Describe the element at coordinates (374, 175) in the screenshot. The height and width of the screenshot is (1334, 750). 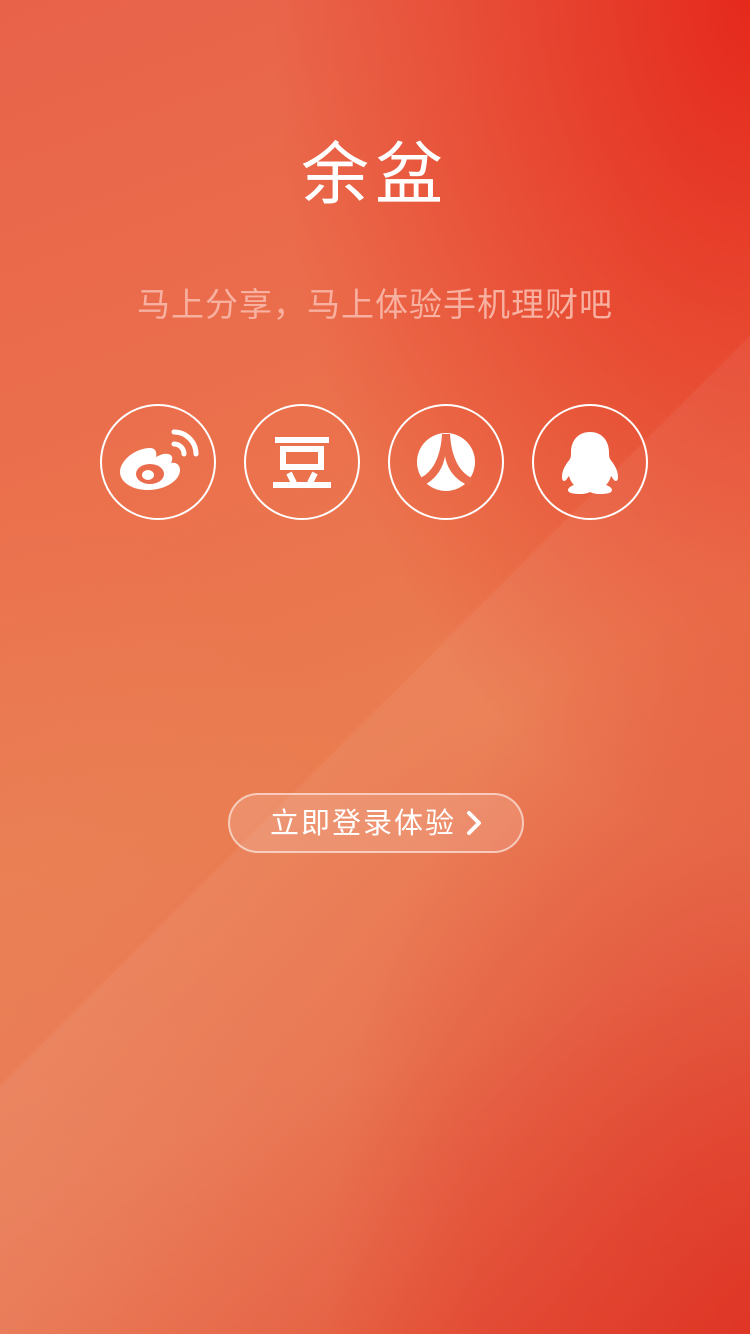
I see `app-title: 余盆` at that location.